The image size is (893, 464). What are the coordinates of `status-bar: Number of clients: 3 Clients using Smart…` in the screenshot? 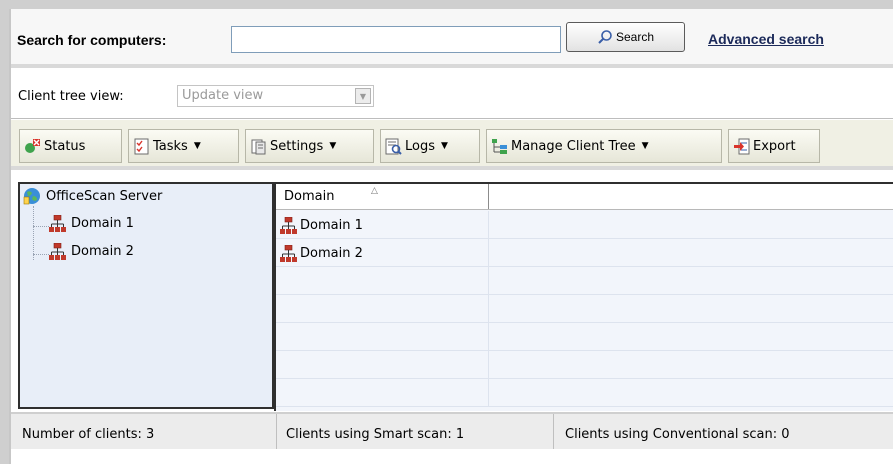 It's located at (452, 431).